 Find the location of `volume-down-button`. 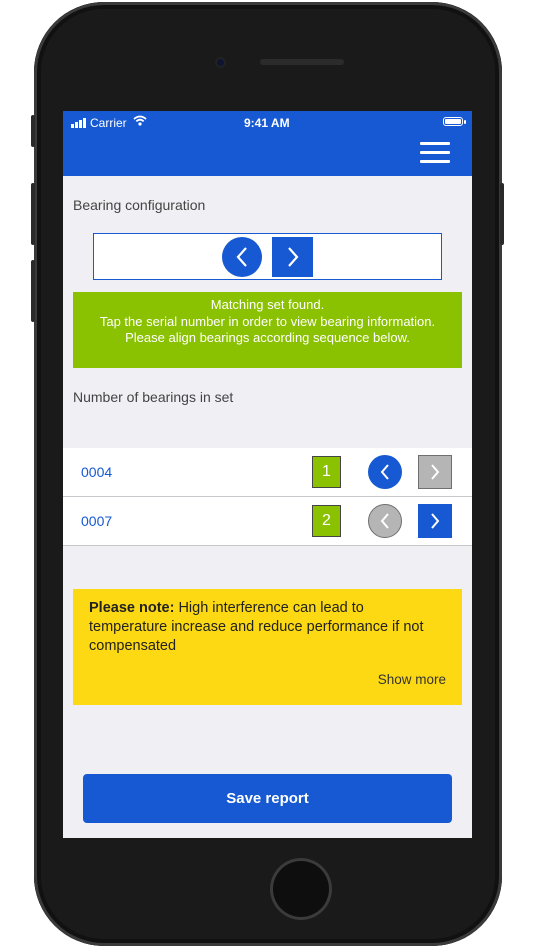

volume-down-button is located at coordinates (33, 291).